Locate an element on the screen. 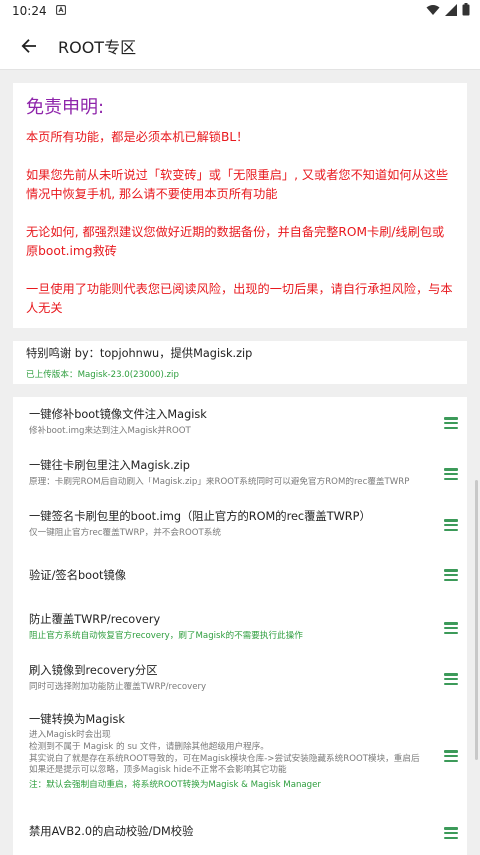  wifi-icon is located at coordinates (433, 11).